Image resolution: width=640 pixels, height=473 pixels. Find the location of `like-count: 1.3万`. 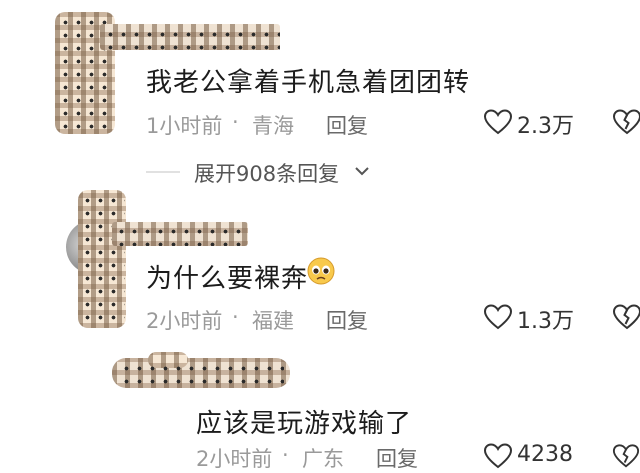

like-count: 1.3万 is located at coordinates (545, 321).